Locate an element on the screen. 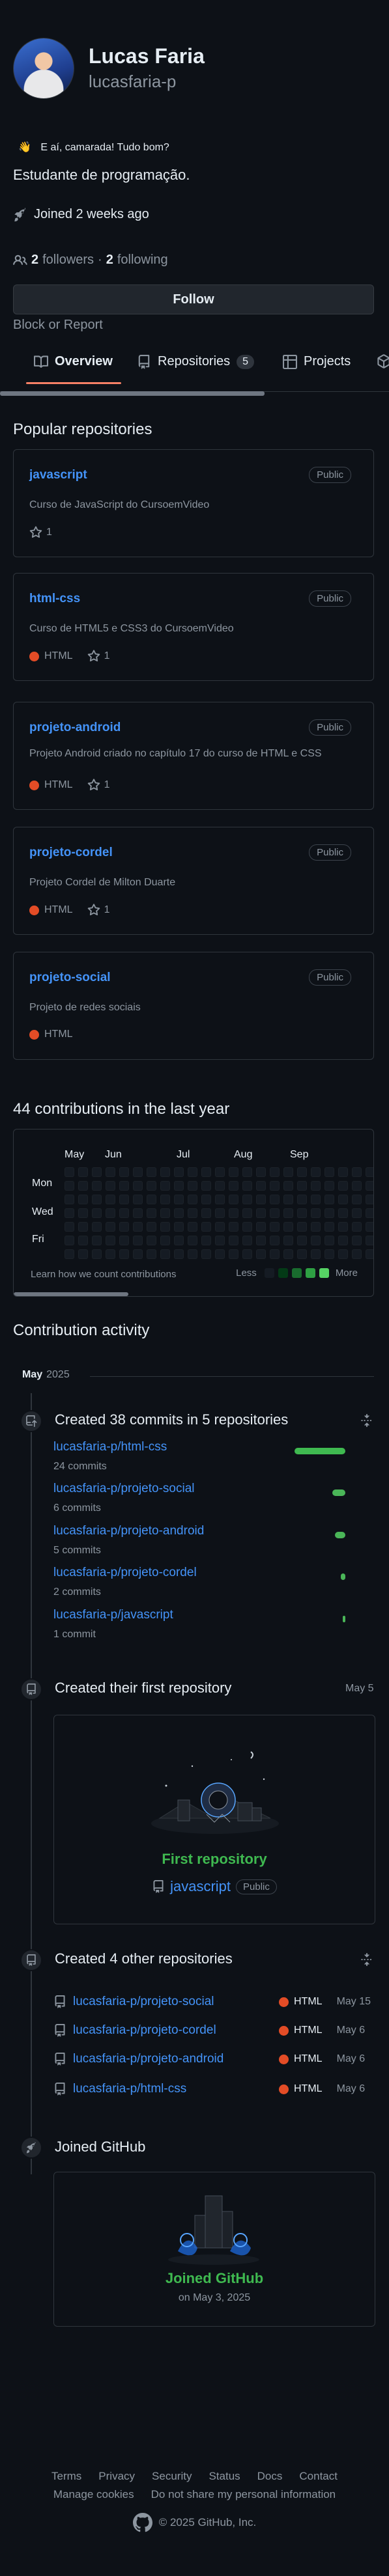  repo-link: html-css is located at coordinates (54, 599).